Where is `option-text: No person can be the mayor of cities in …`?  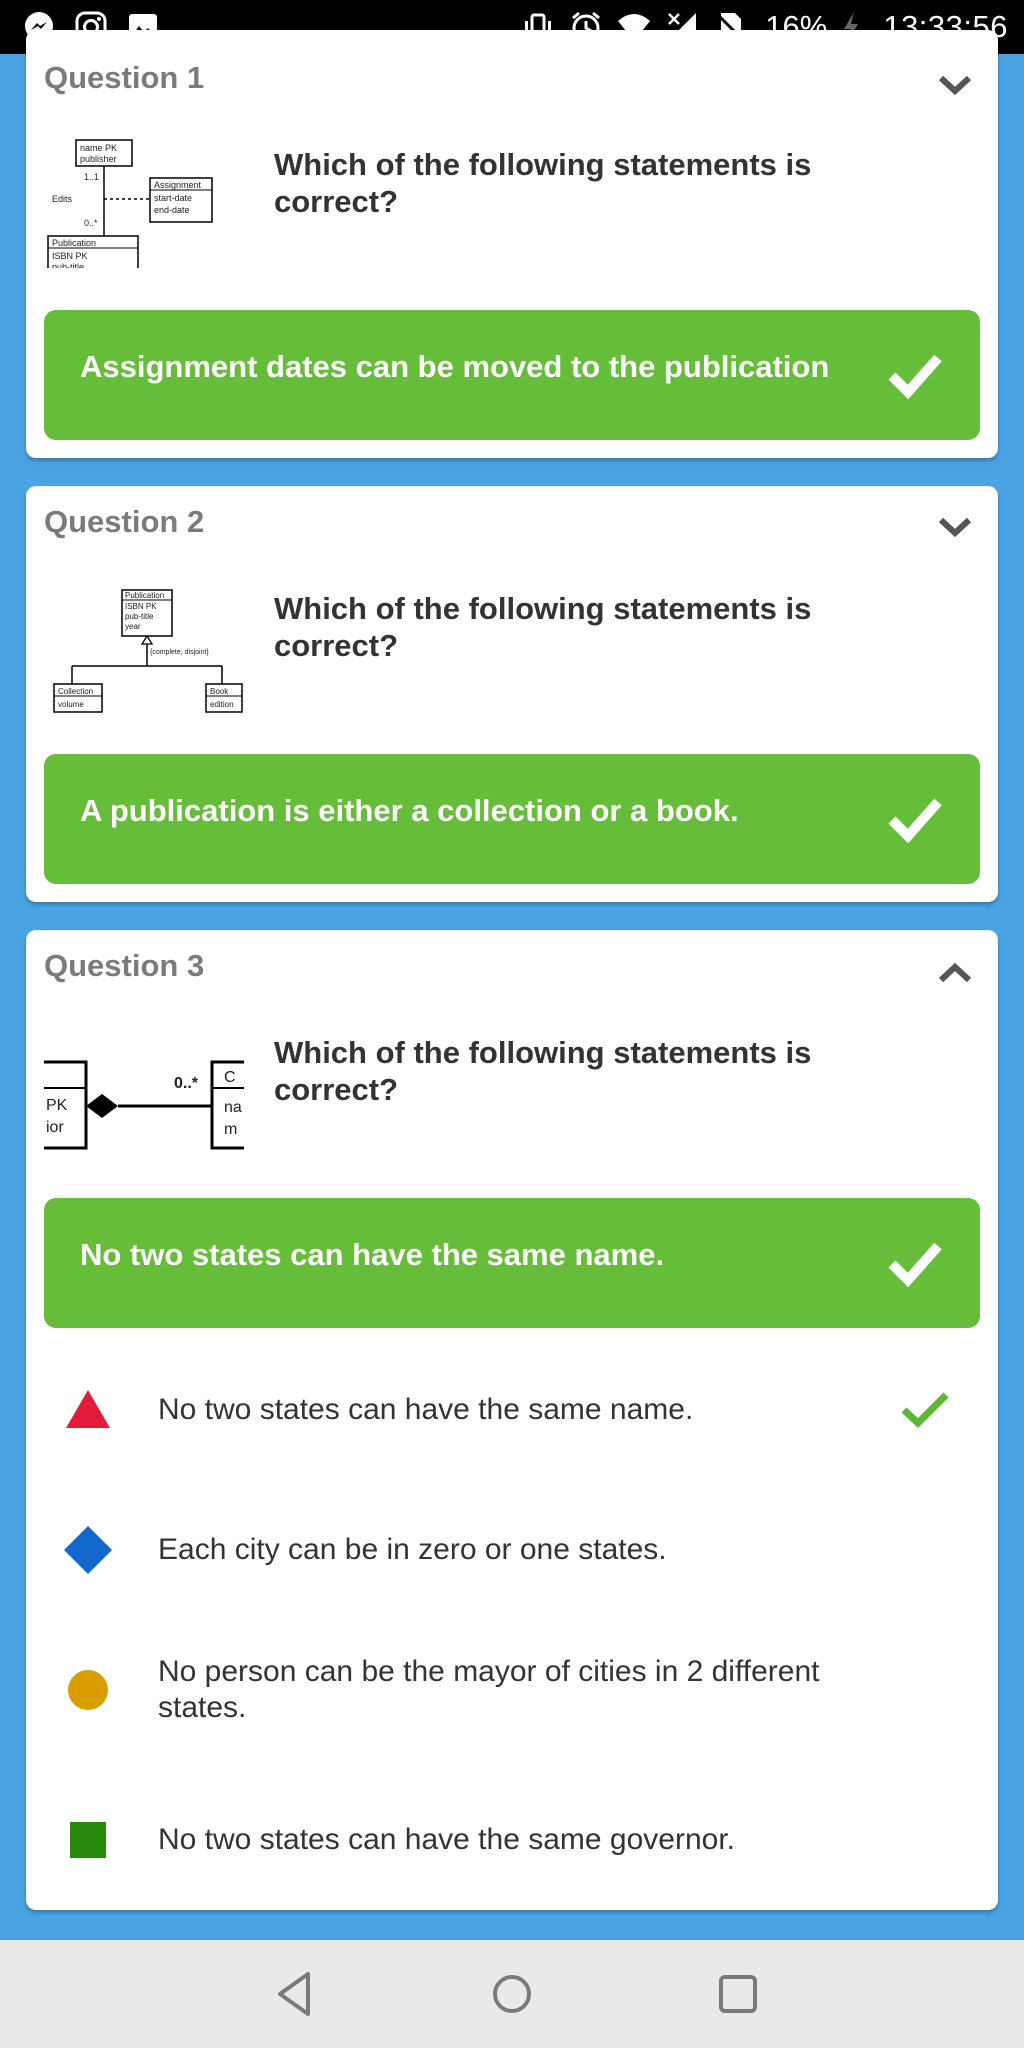 option-text: No person can be the mayor of cities in … is located at coordinates (489, 1689).